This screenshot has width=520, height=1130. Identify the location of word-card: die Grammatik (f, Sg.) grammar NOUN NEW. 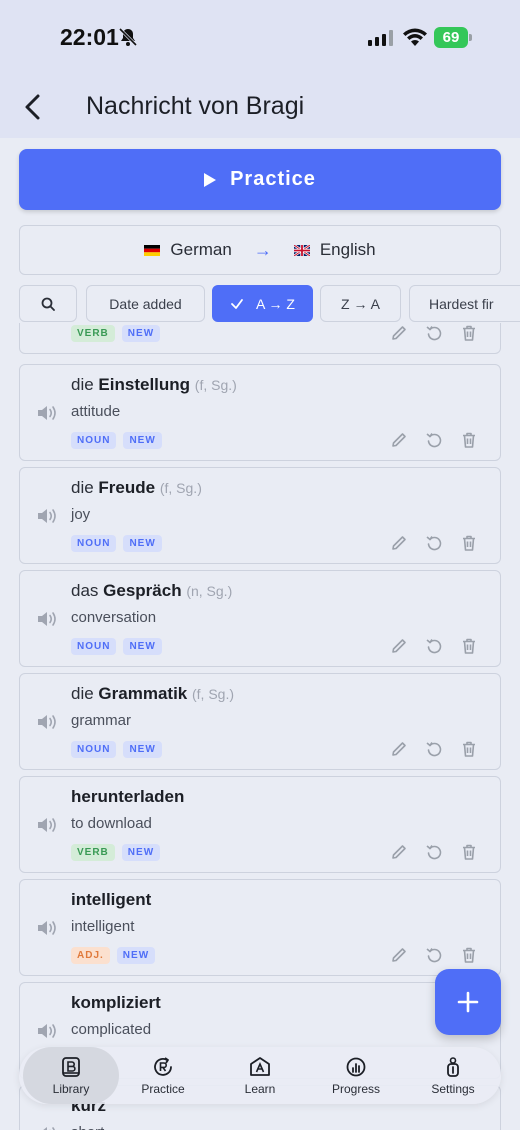
(260, 721).